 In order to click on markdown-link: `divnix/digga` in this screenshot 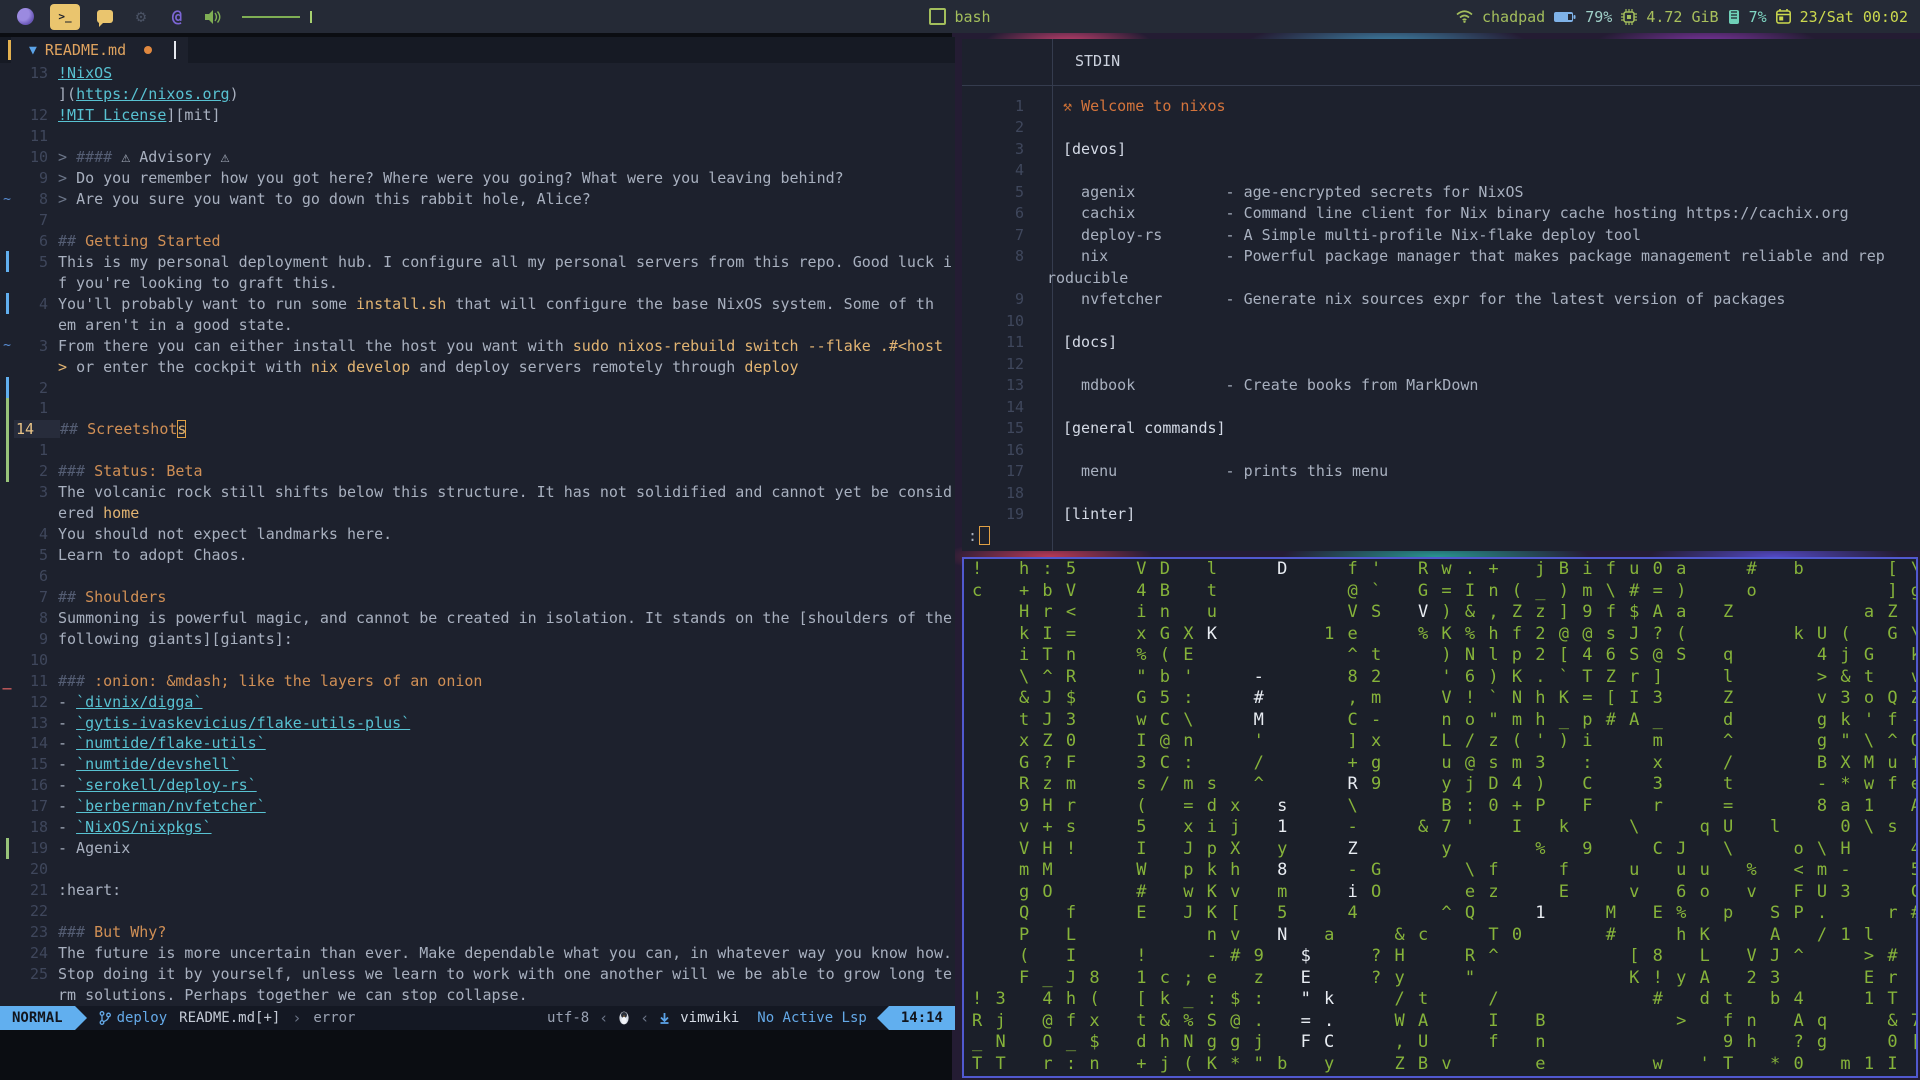, I will do `click(139, 702)`.